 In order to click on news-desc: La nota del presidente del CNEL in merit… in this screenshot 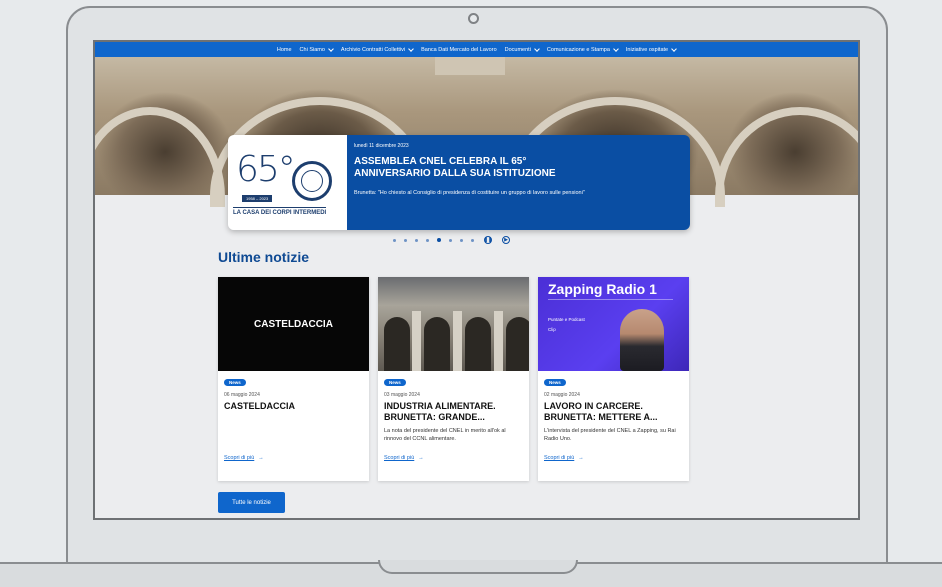, I will do `click(445, 435)`.